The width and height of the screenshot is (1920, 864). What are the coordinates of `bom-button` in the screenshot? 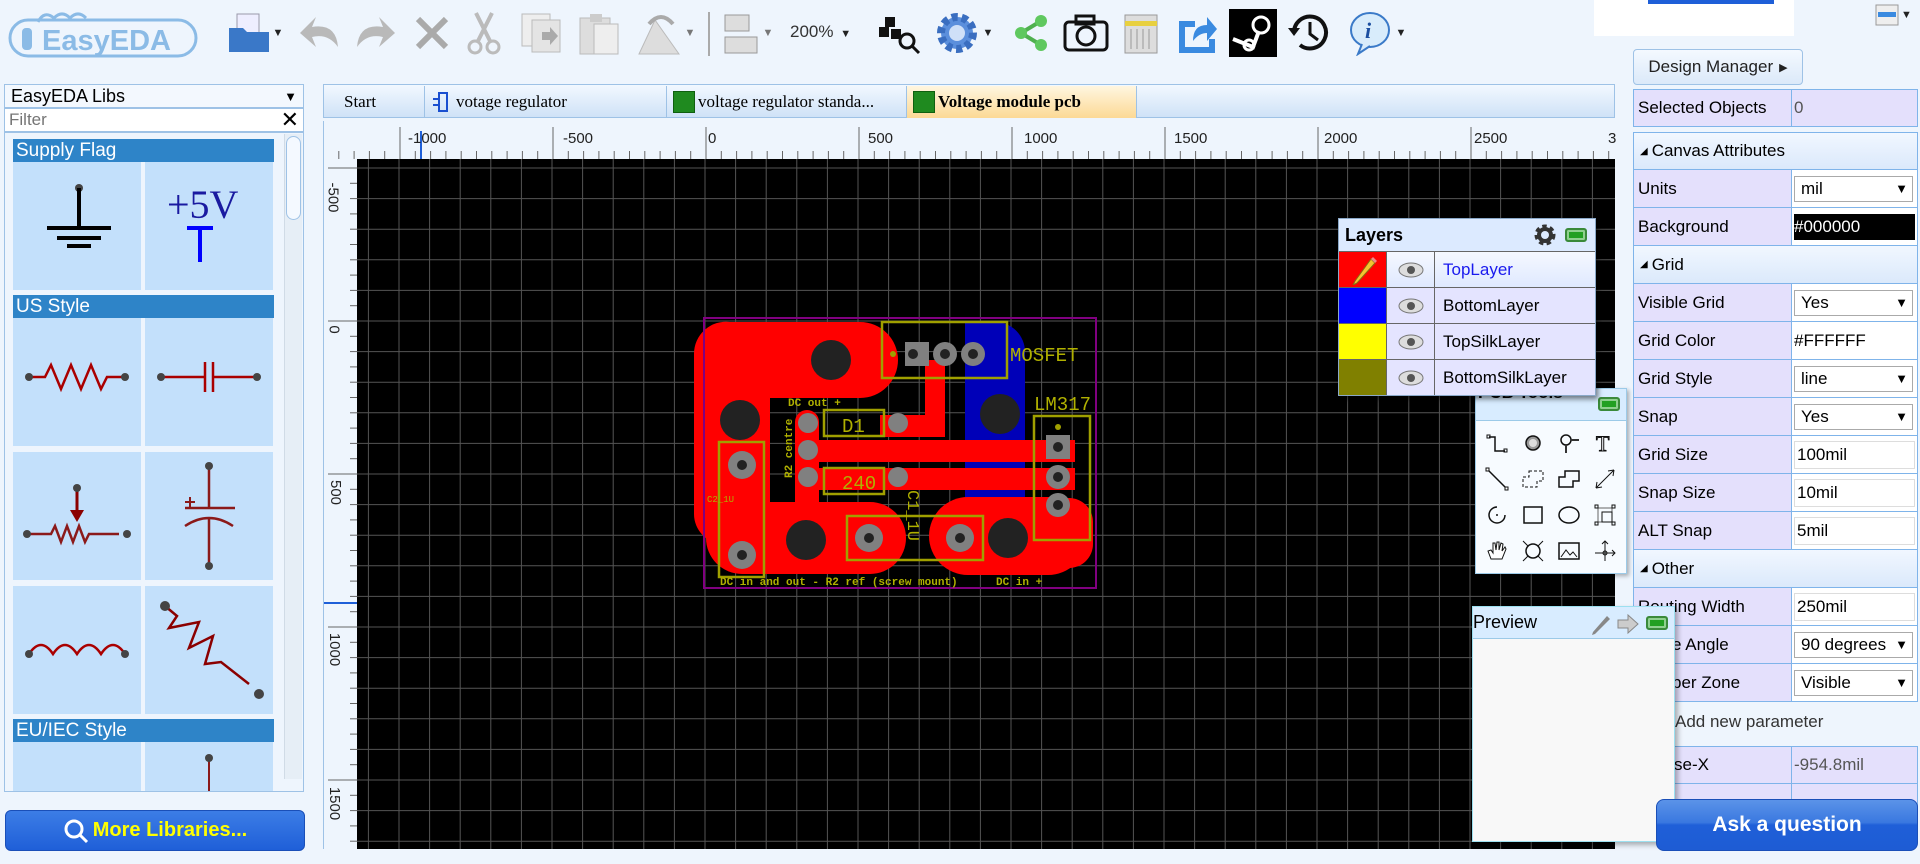 It's located at (1141, 33).